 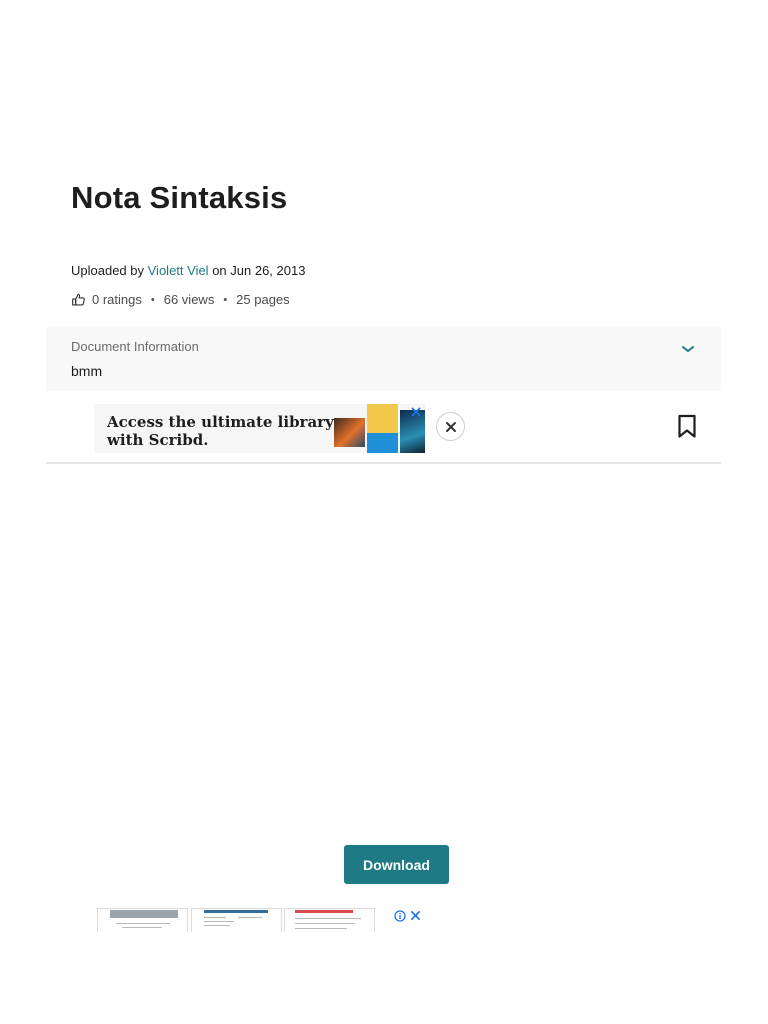 What do you see at coordinates (158, 440) in the screenshot?
I see `ad-text-line: with Scribd.` at bounding box center [158, 440].